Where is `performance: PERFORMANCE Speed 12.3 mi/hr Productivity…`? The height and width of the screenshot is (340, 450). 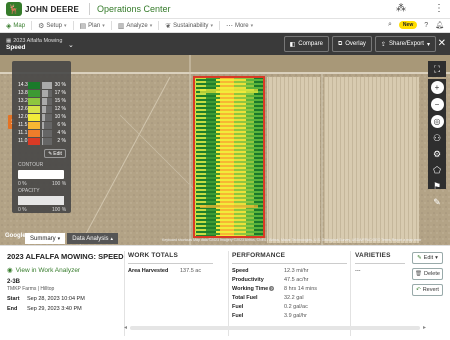
performance: PERFORMANCE Speed 12.3 mi/hr Productivity… is located at coordinates (289, 285).